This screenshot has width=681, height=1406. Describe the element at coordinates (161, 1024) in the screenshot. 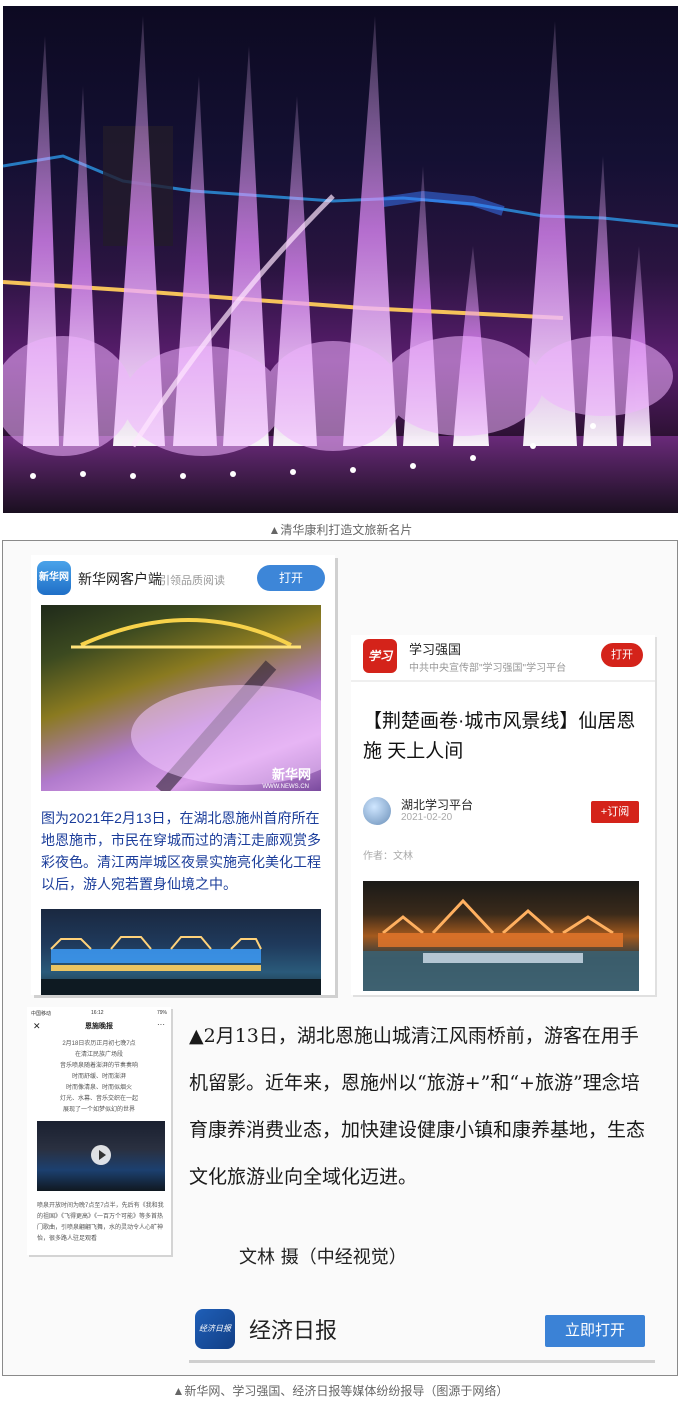

I see `more-icon: ···` at that location.